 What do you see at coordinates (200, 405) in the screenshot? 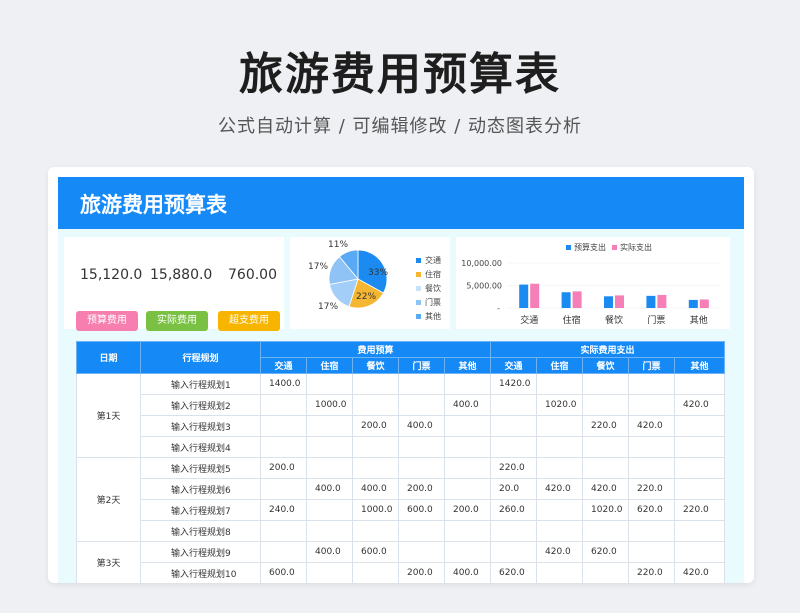
I see `plan-cell: 输入行程规划2` at bounding box center [200, 405].